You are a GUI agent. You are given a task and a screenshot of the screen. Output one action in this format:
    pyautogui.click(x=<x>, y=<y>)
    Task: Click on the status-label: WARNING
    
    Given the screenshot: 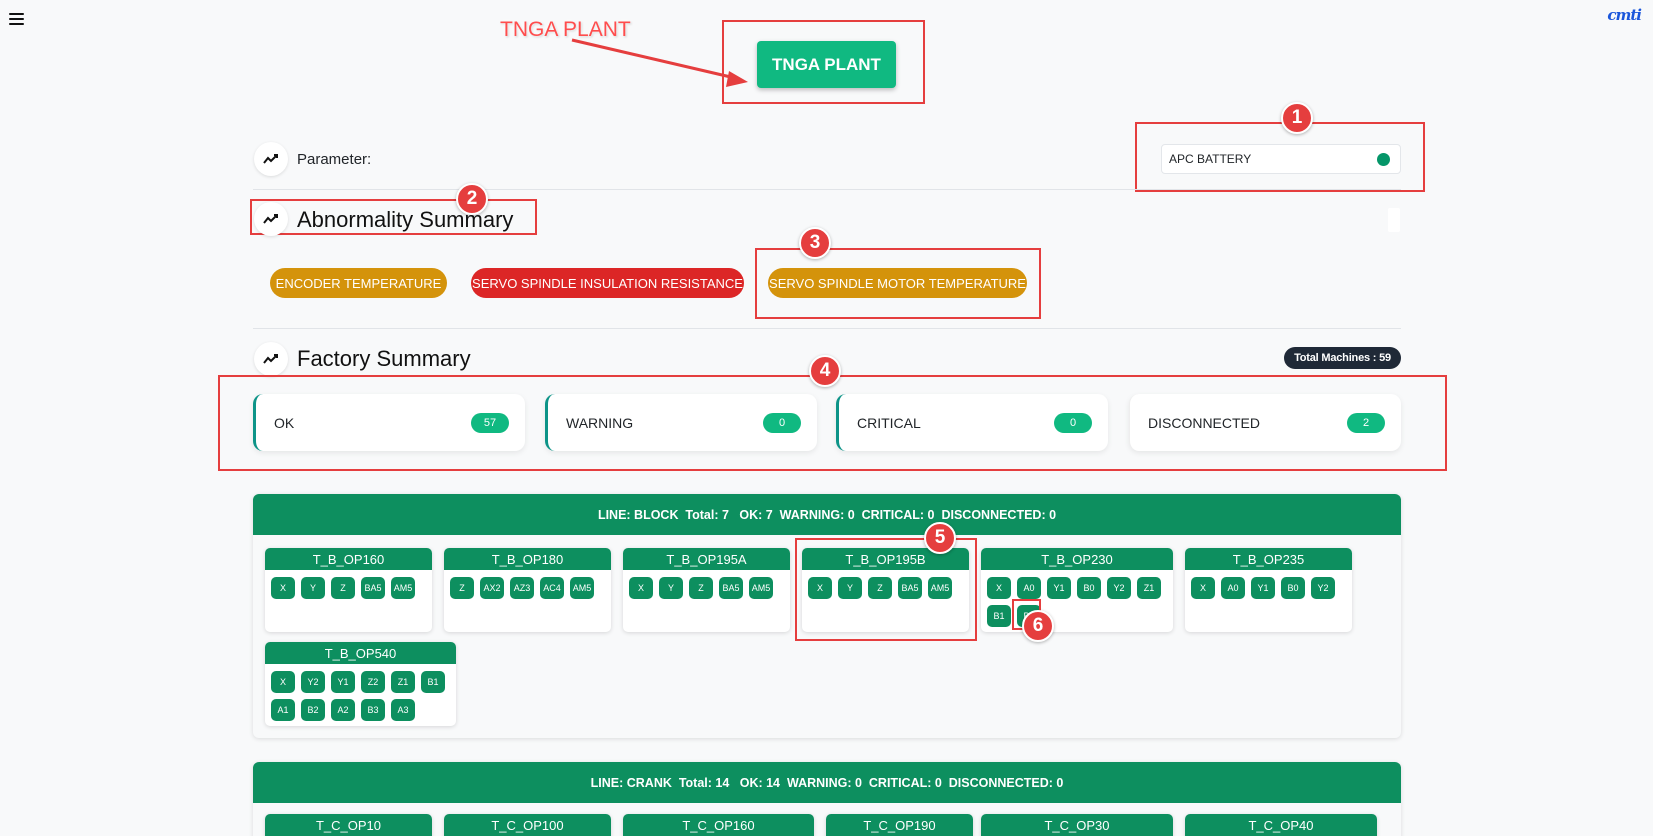 What is the action you would take?
    pyautogui.click(x=600, y=422)
    